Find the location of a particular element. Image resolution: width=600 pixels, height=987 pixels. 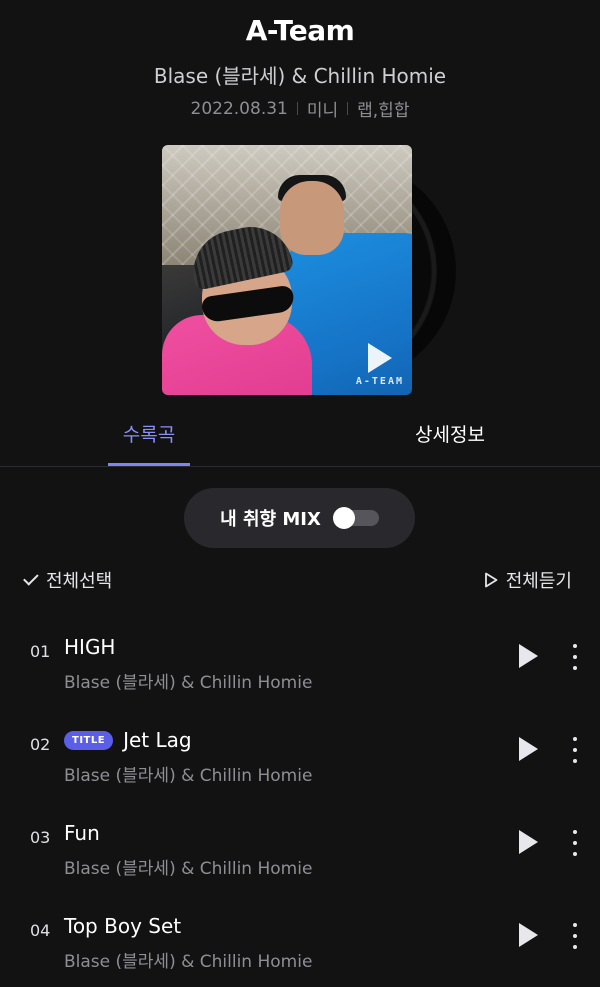

track-number: 04 is located at coordinates (40, 930).